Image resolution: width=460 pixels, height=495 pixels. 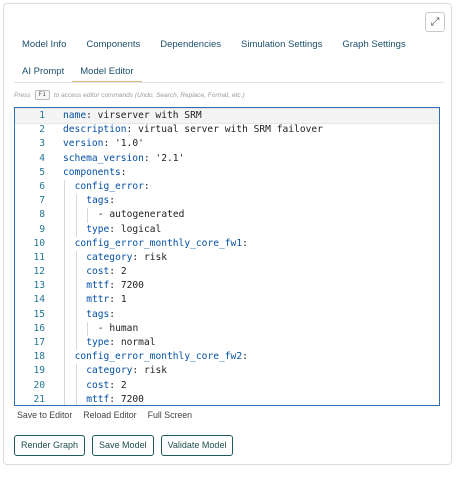 What do you see at coordinates (39, 357) in the screenshot?
I see `line-number: 18` at bounding box center [39, 357].